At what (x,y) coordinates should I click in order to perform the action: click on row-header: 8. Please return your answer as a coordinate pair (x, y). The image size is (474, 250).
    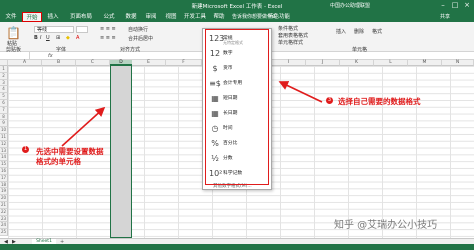
    Looking at the image, I should click on (4, 117).